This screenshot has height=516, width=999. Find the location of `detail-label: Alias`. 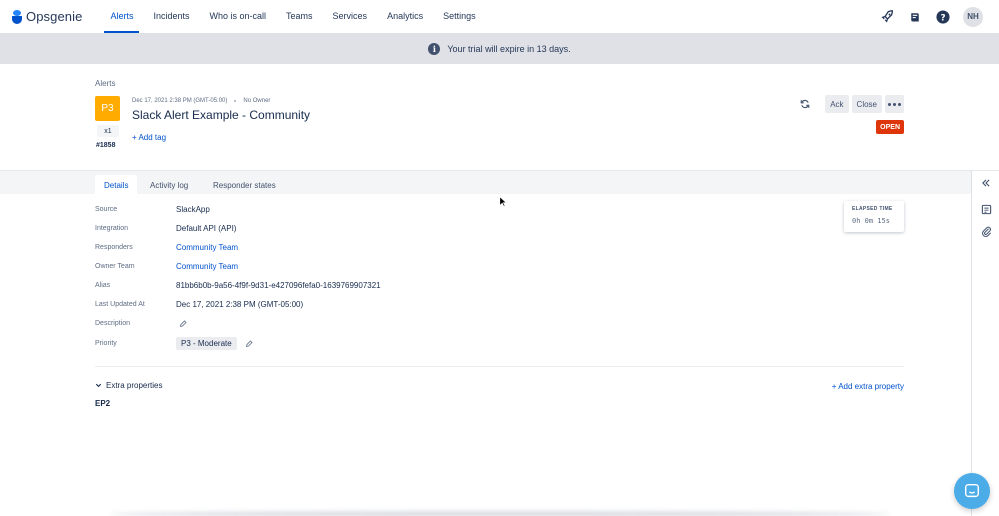

detail-label: Alias is located at coordinates (103, 285).